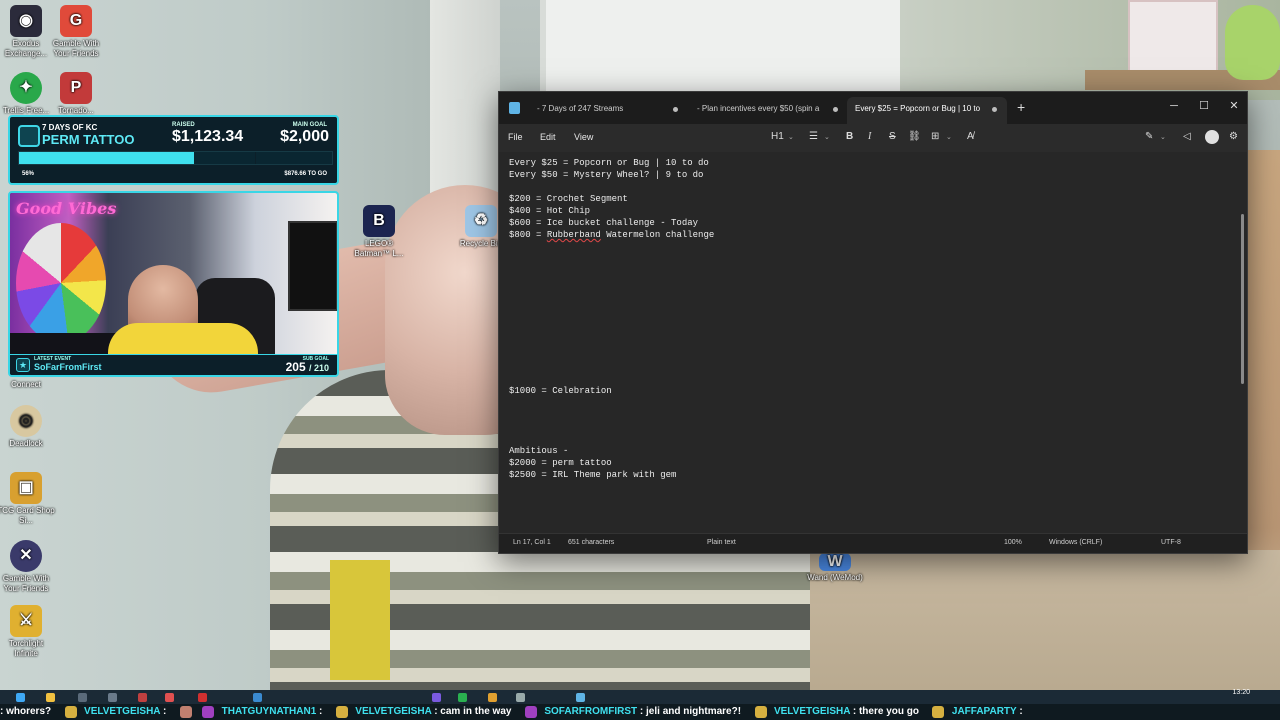 This screenshot has width=1280, height=720. What do you see at coordinates (436, 697) in the screenshot?
I see `discord-icon` at bounding box center [436, 697].